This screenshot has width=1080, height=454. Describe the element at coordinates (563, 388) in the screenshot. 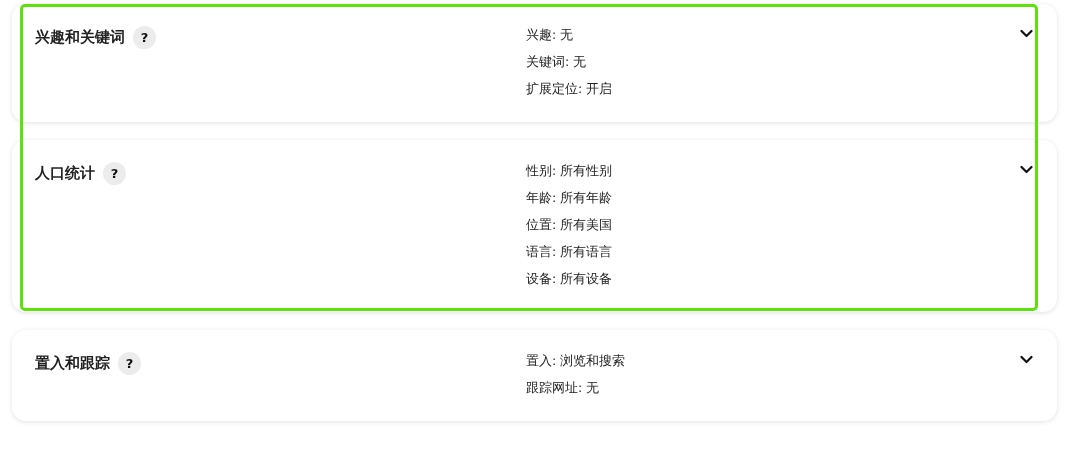

I see `detail-text: 跟踪网址: 无` at that location.